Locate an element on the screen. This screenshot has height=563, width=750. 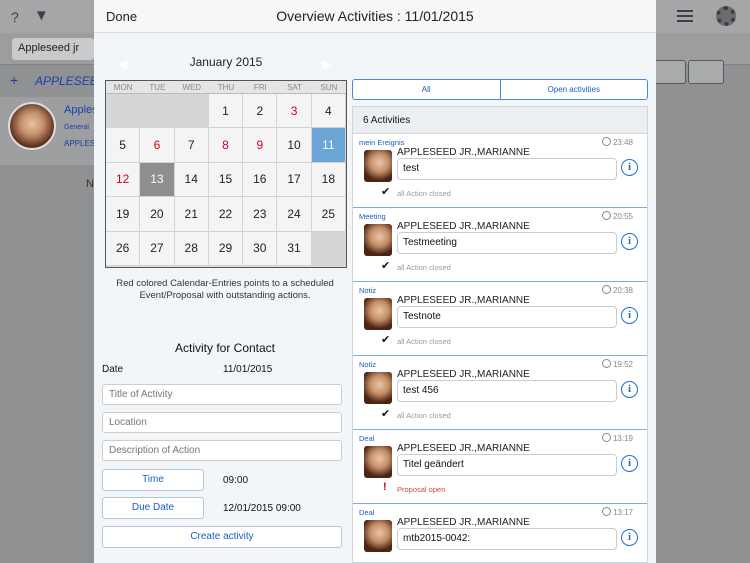
calendar-day-10: 10 is located at coordinates (294, 145).